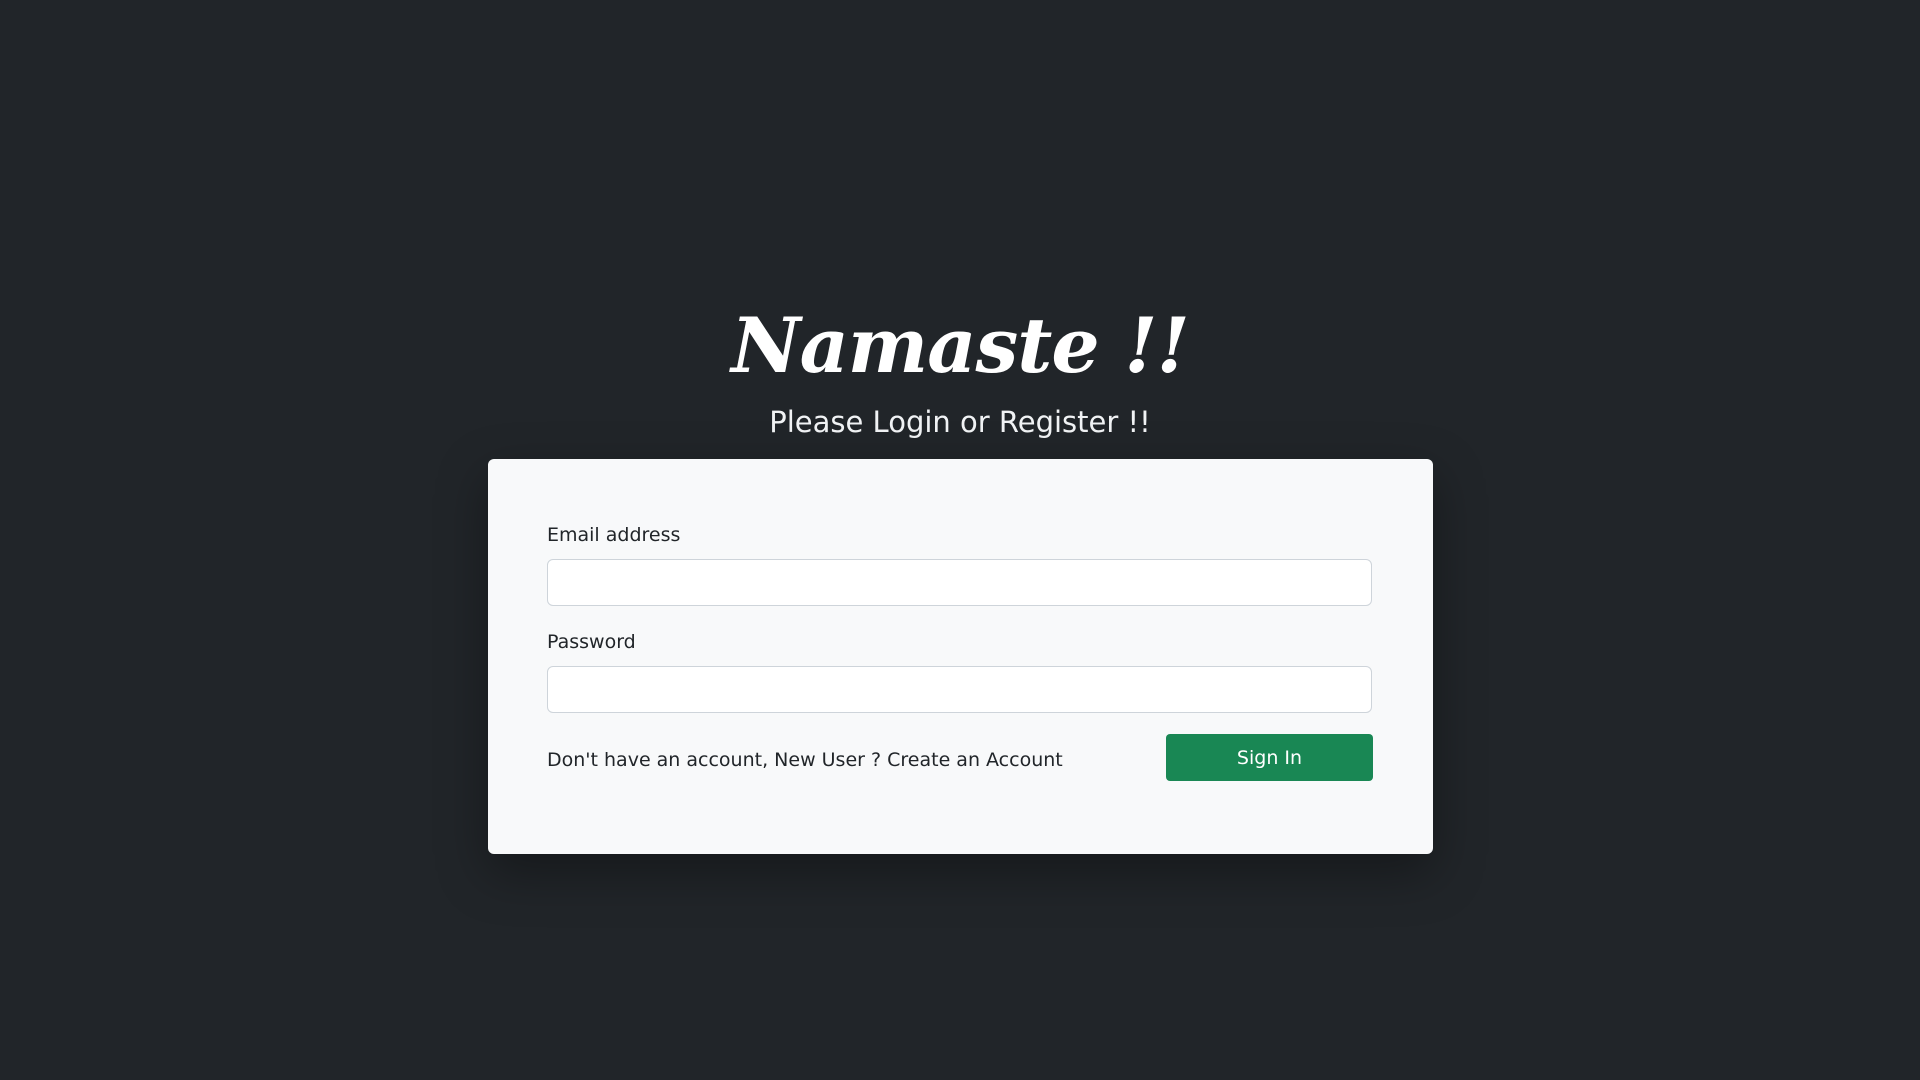 This screenshot has height=1080, width=1920. What do you see at coordinates (1269, 757) in the screenshot?
I see `sign-in-button: Sign In` at bounding box center [1269, 757].